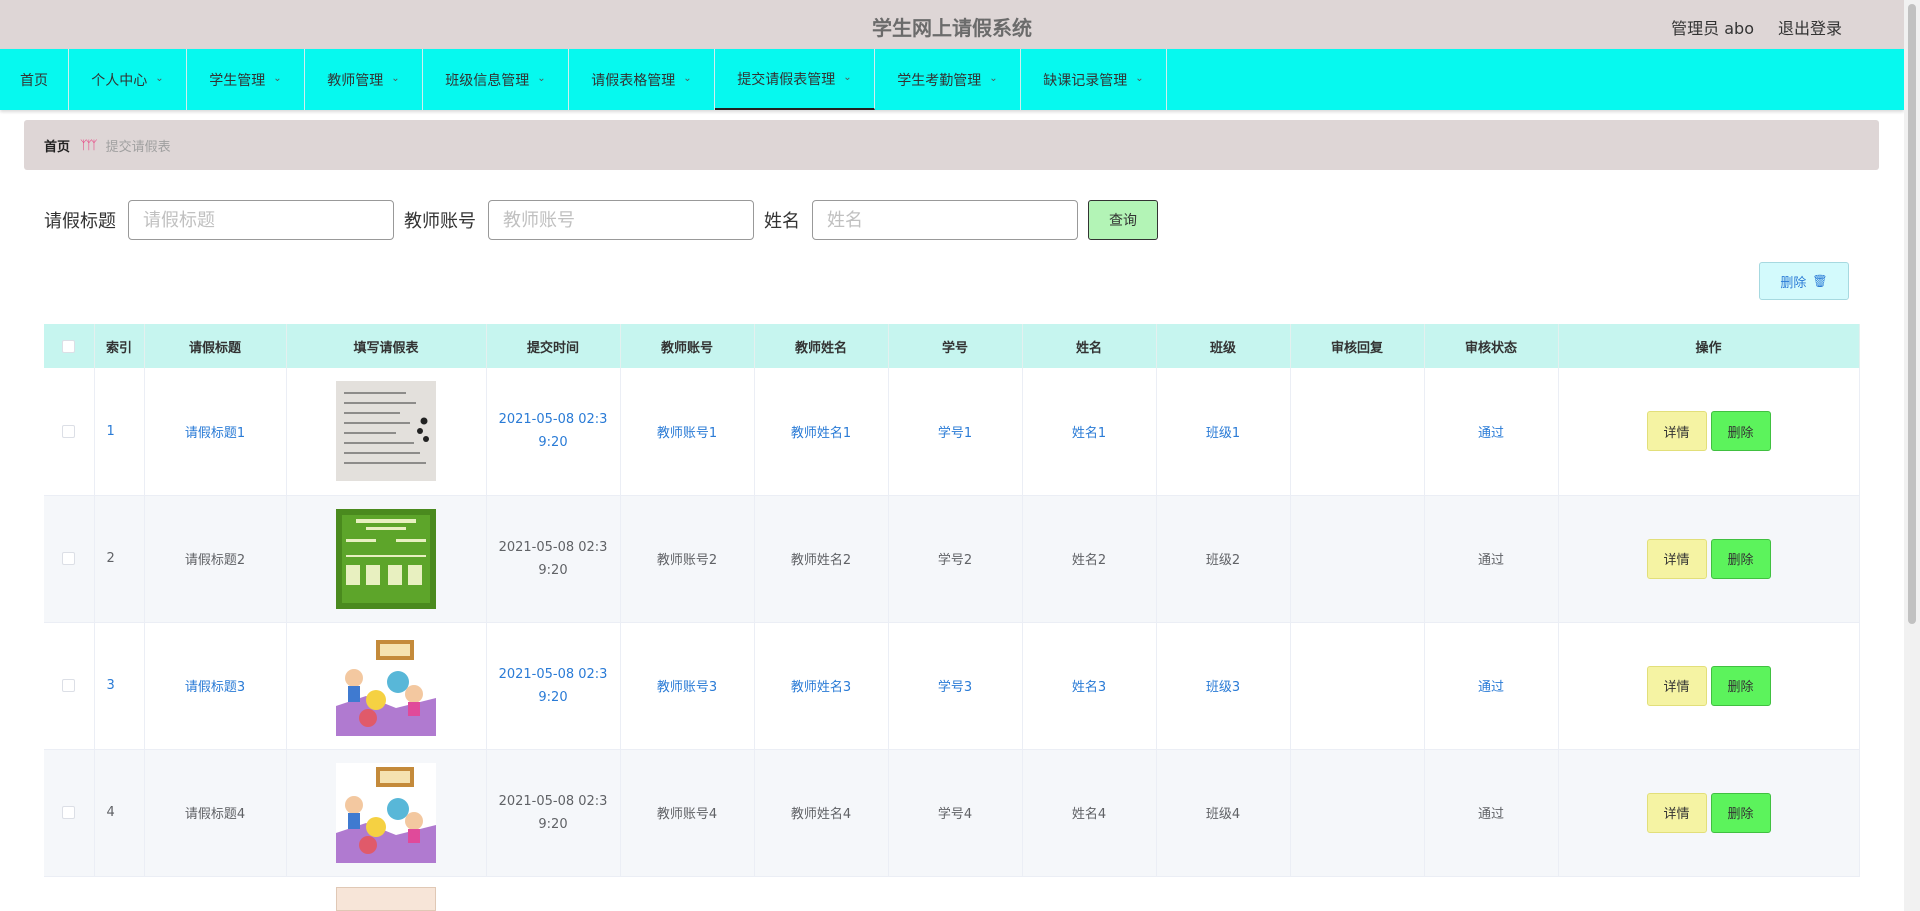 This screenshot has width=1920, height=911. I want to click on account-label: 教师账号, so click(440, 221).